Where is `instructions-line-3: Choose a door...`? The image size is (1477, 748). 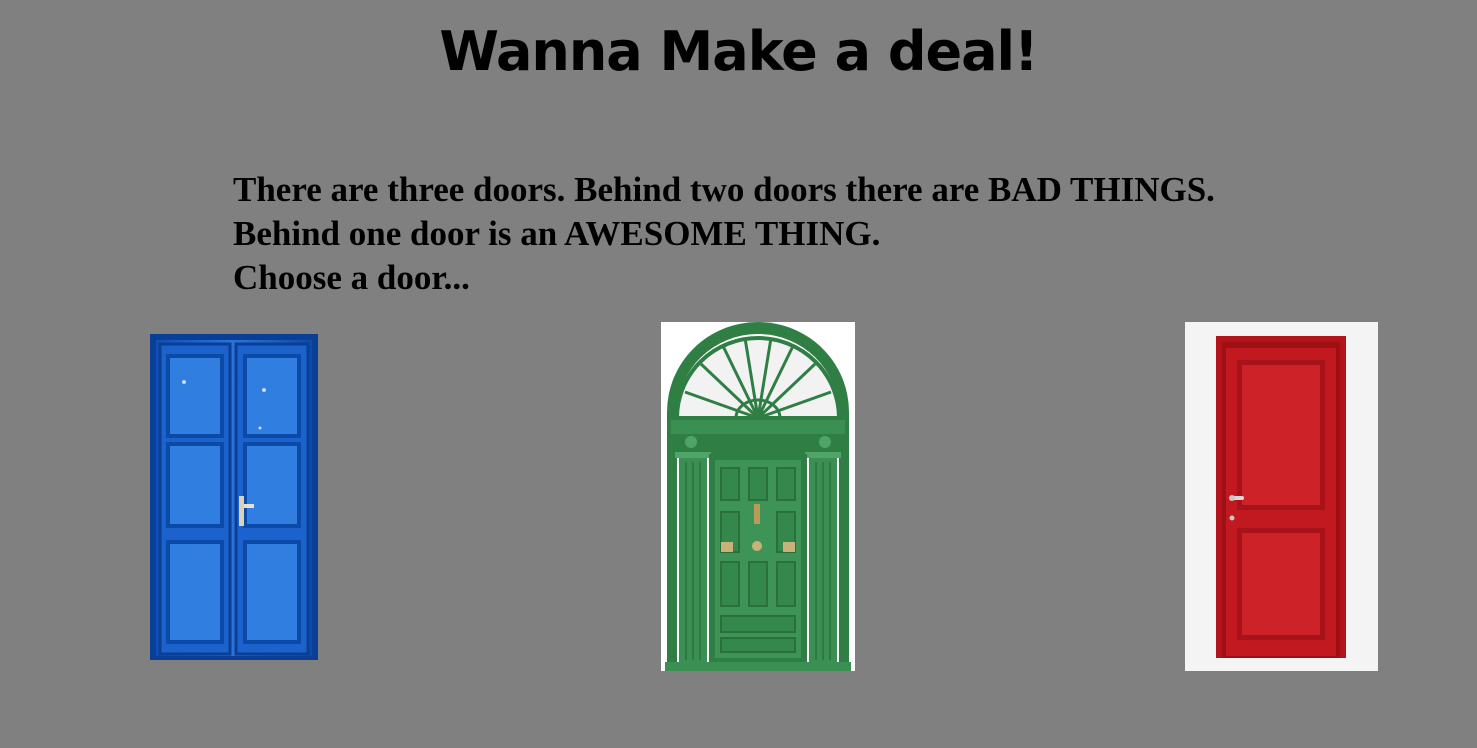
instructions-line-3: Choose a door... is located at coordinates (351, 277).